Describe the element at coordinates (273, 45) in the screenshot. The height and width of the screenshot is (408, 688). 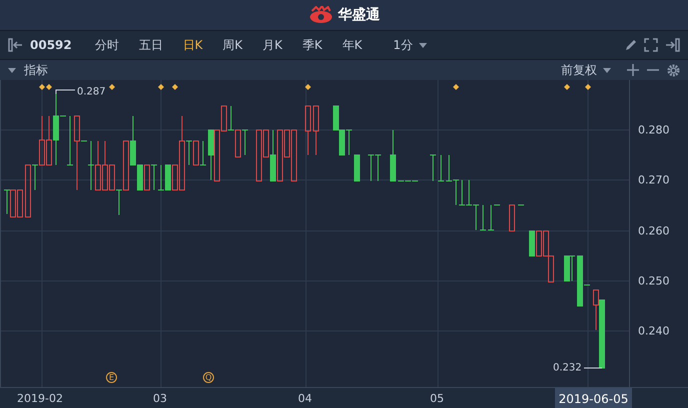
I see `period-tab: 月K` at that location.